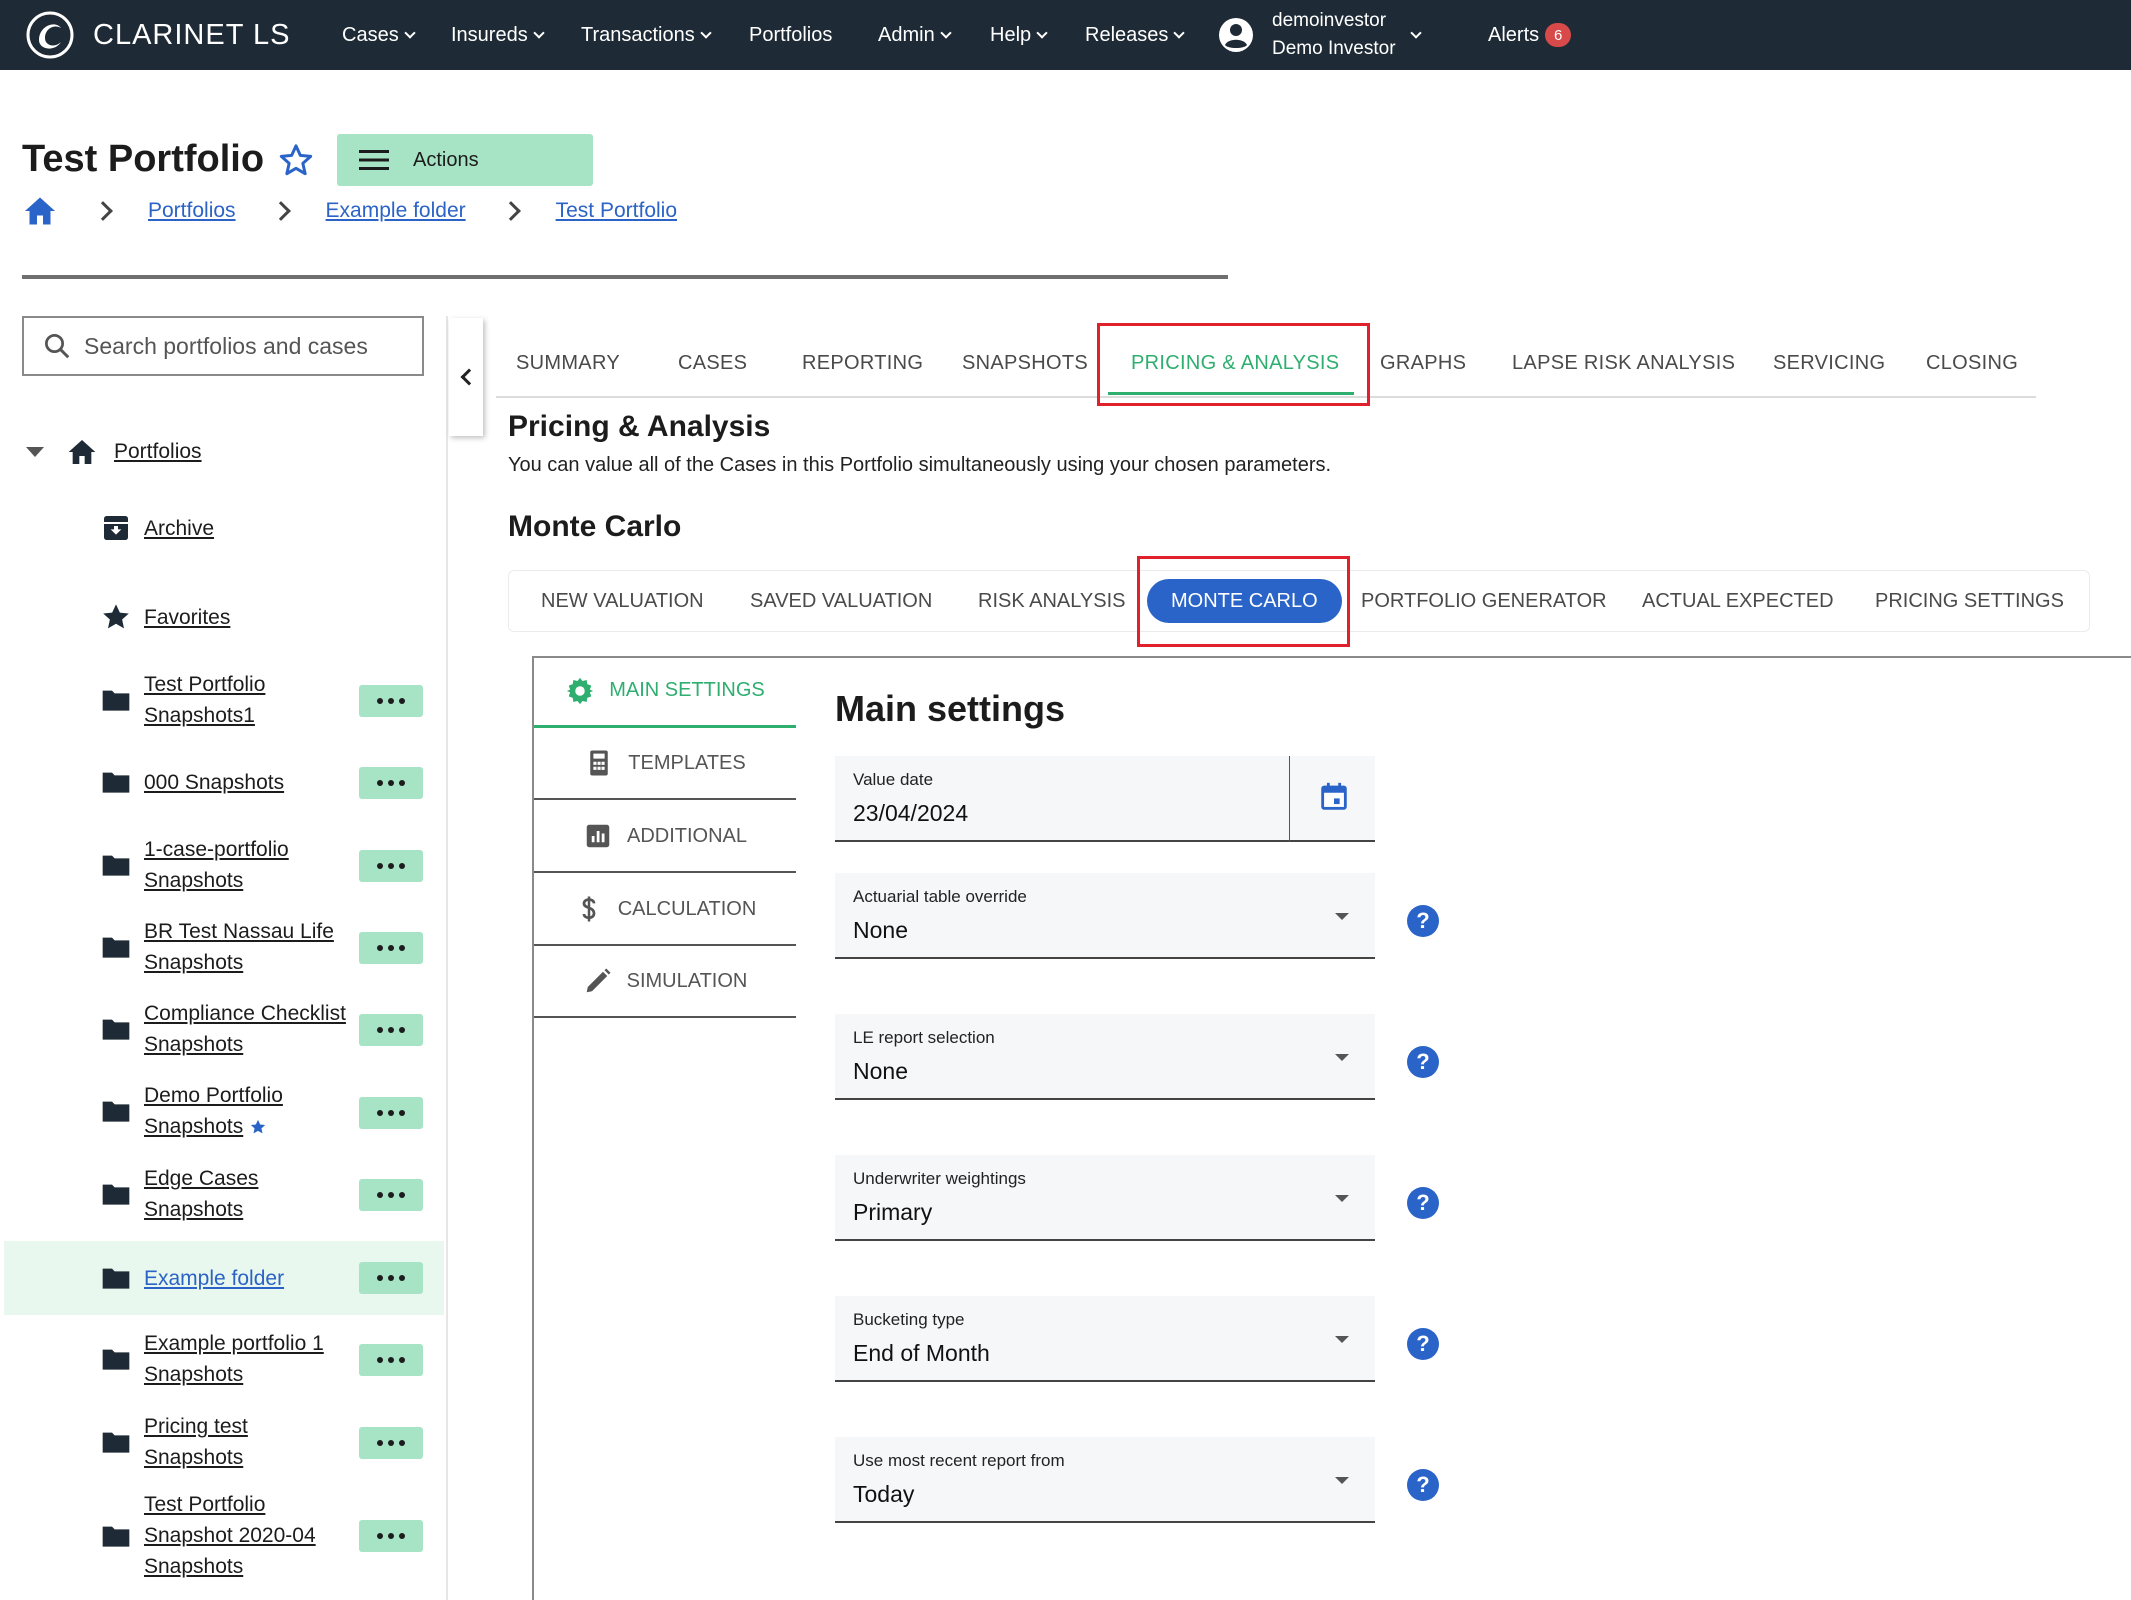 The image size is (2131, 1600). Describe the element at coordinates (165, 617) in the screenshot. I see `tree-item-favorites: Favorites` at that location.